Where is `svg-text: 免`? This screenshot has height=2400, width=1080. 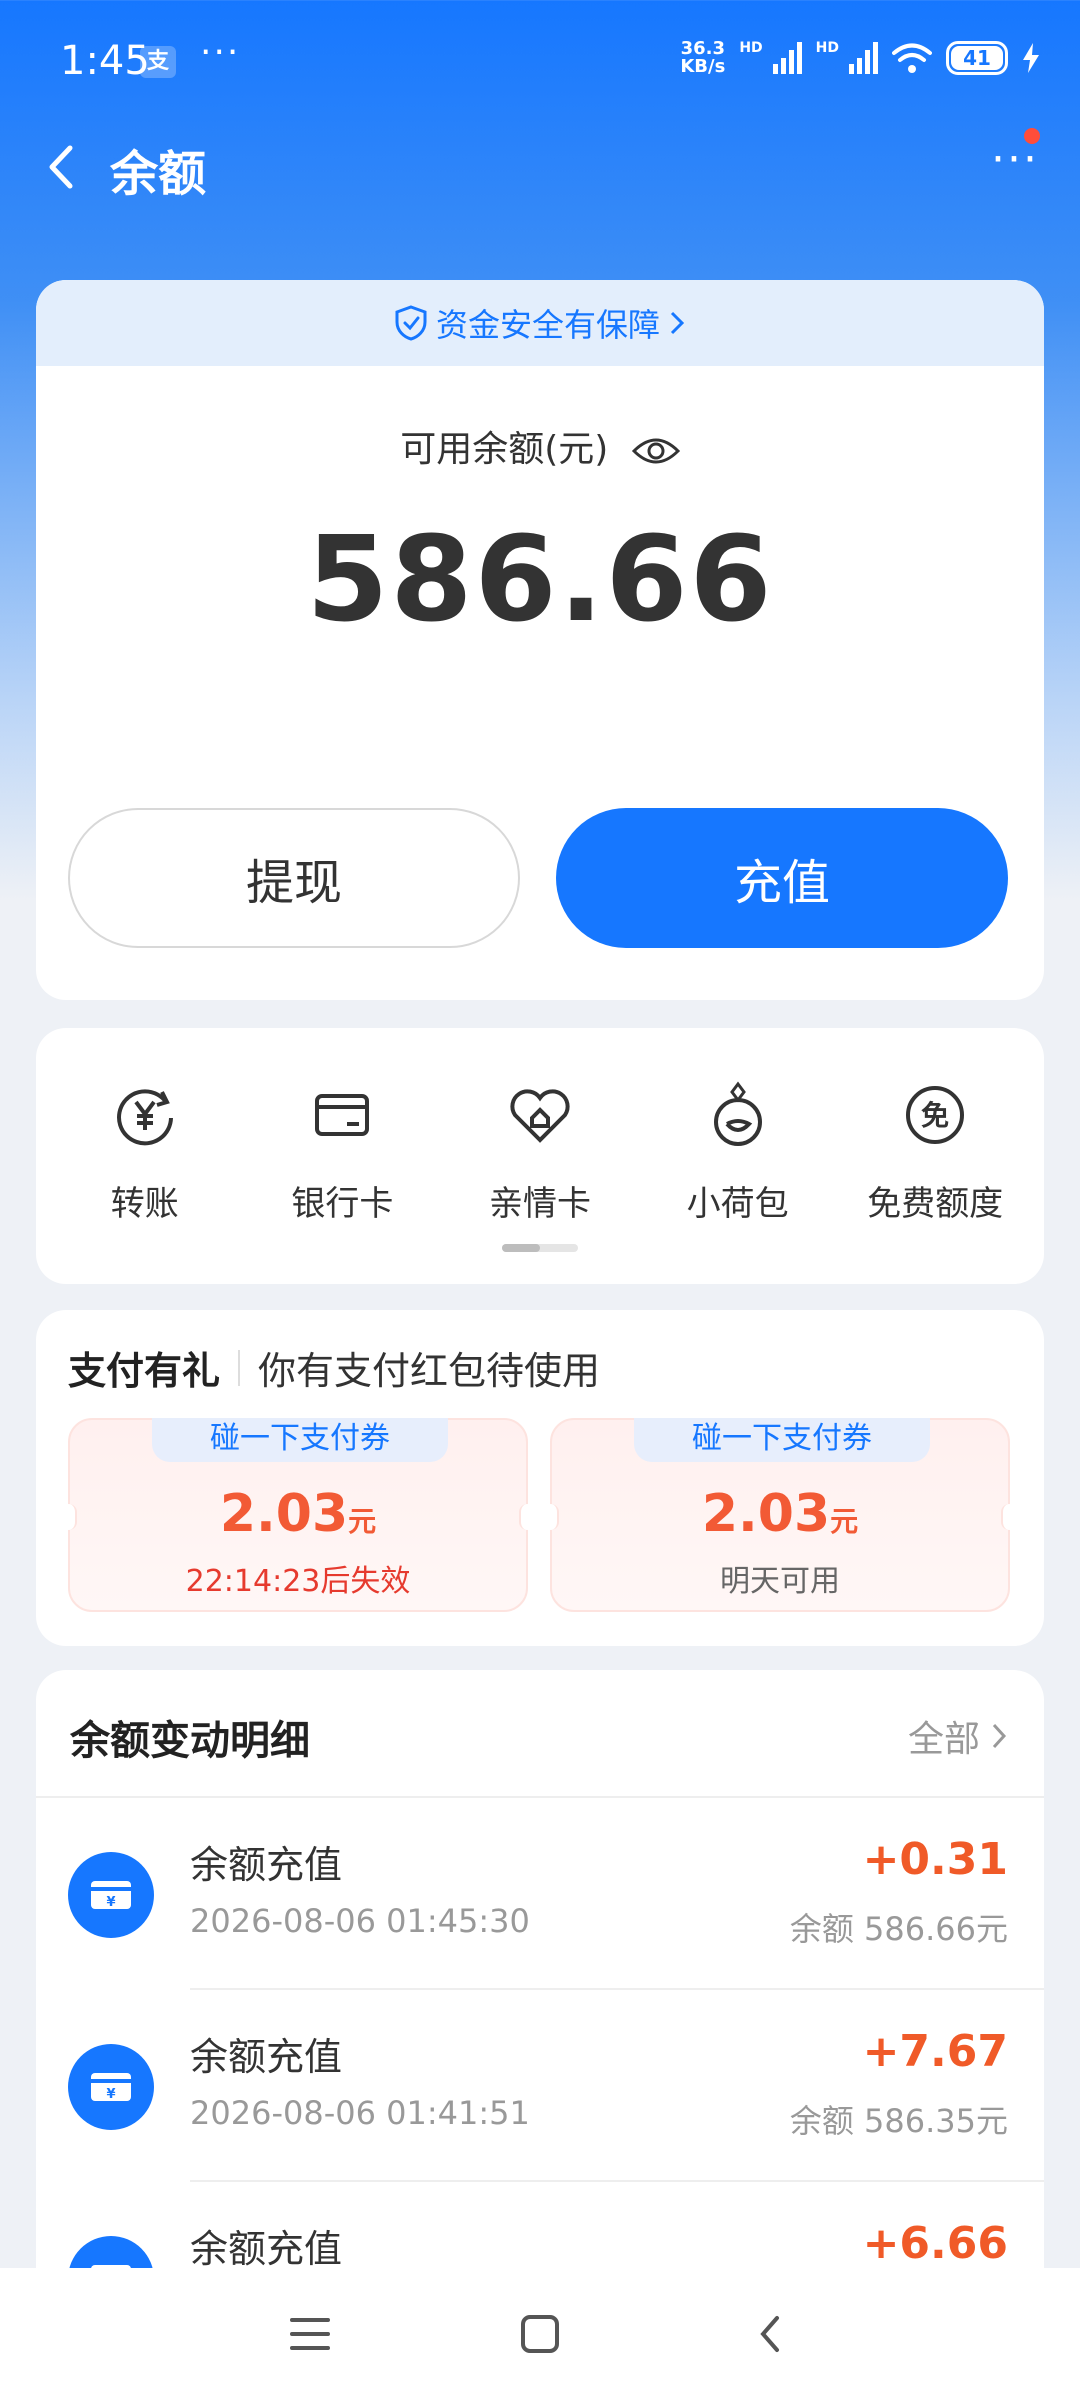
svg-text: 免 is located at coordinates (935, 1115).